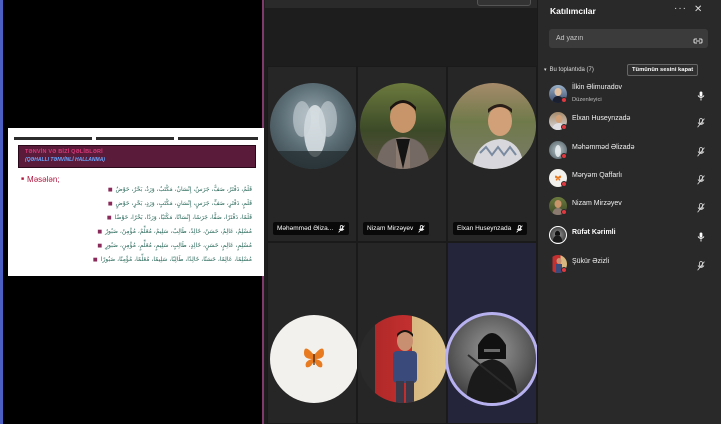 The width and height of the screenshot is (721, 424). I want to click on participant-row: Məryəm Qaffarlı, so click(629, 178).